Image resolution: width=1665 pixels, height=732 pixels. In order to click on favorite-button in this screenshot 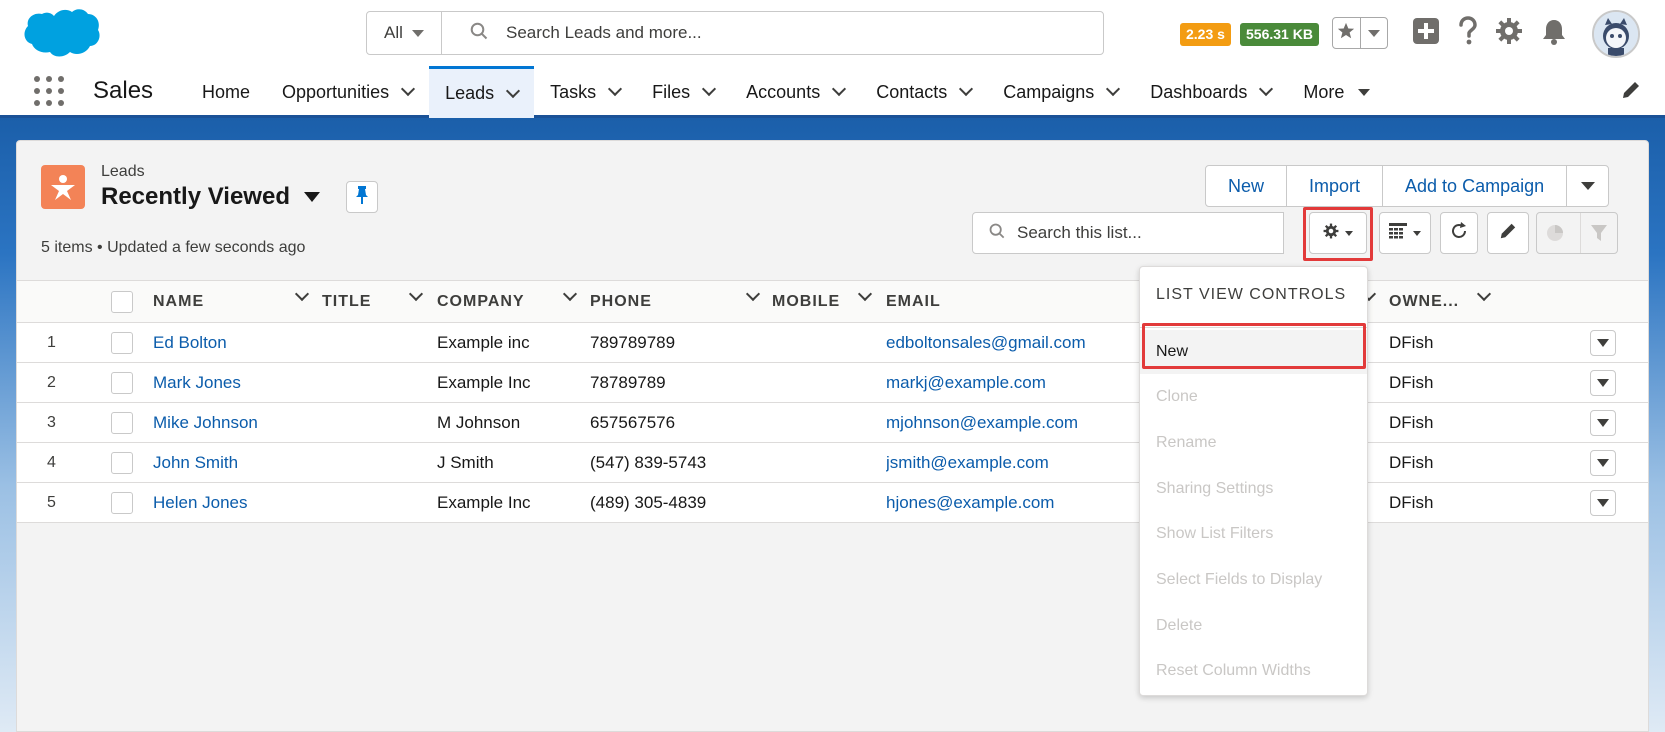, I will do `click(1346, 33)`.